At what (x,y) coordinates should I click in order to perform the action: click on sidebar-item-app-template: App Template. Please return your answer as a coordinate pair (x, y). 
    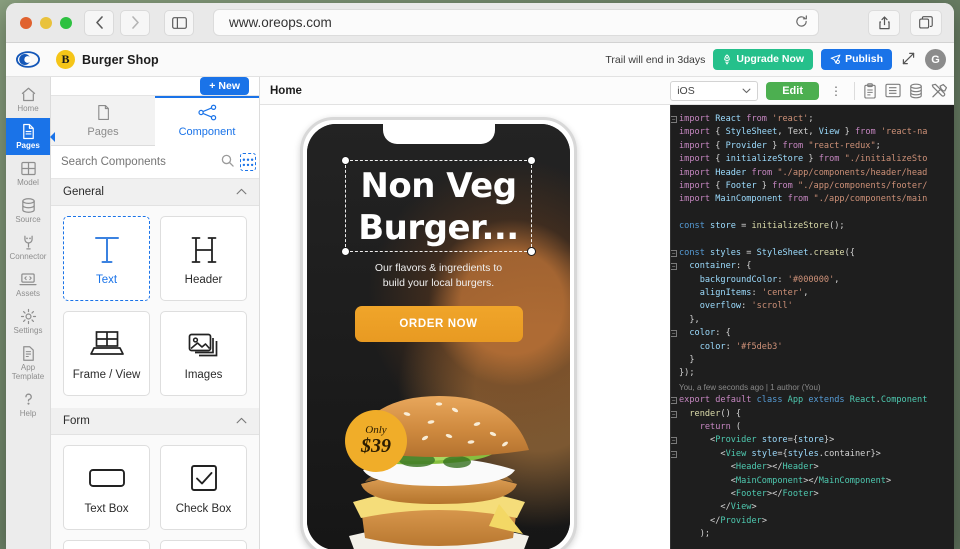
    Looking at the image, I should click on (28, 363).